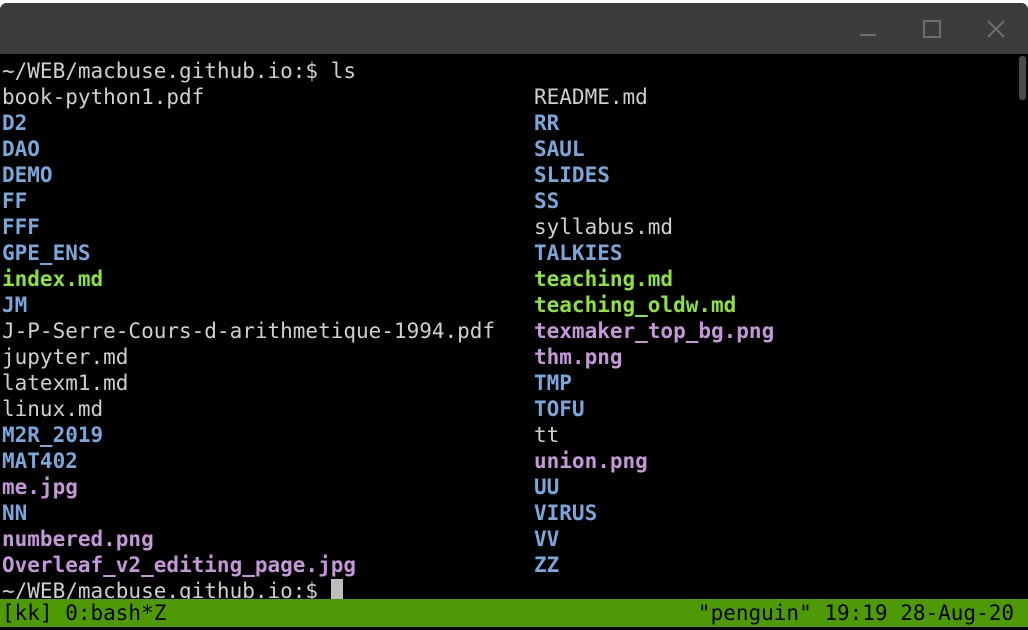  Describe the element at coordinates (591, 461) in the screenshot. I see `file-entry: union.png` at that location.